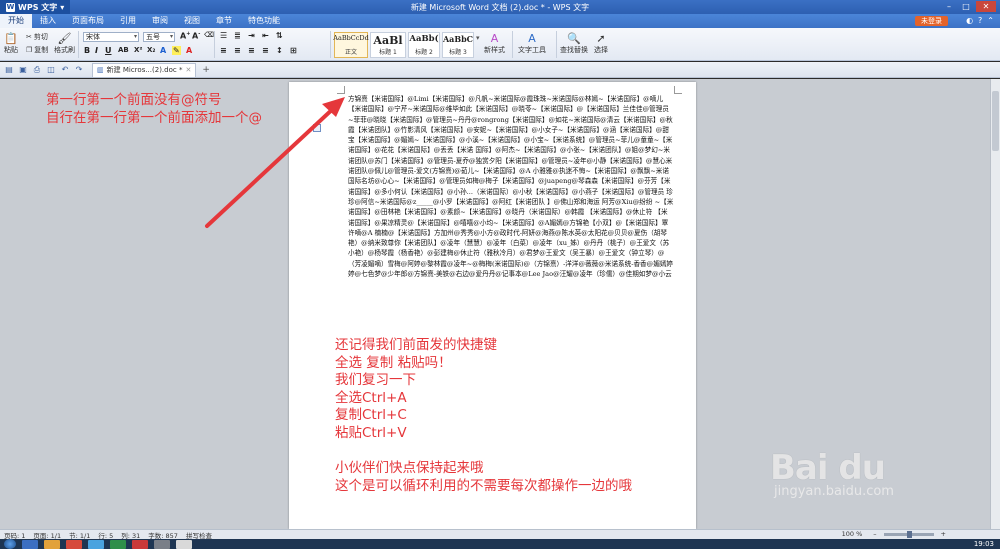  Describe the element at coordinates (199, 535) in the screenshot. I see `status-spell-check: 拼写检查` at that location.